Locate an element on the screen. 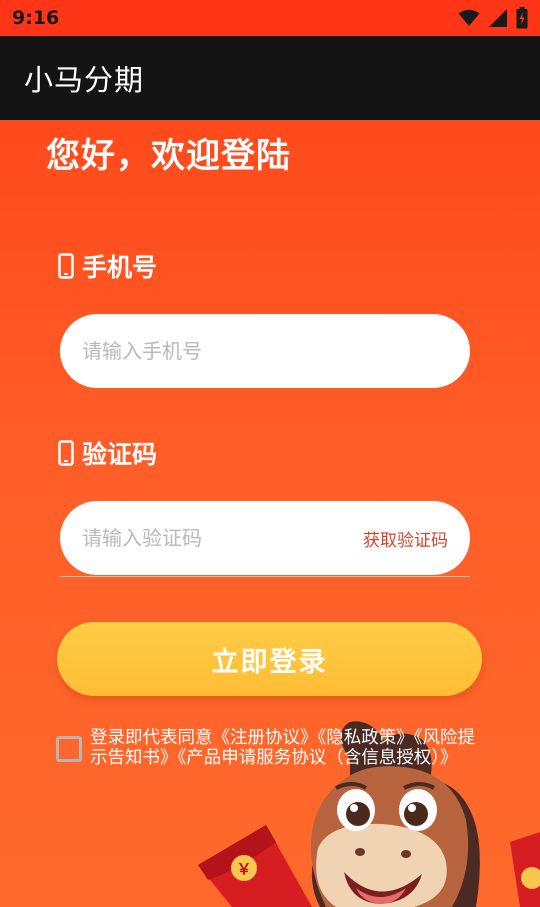  phone-label: 手机号 is located at coordinates (107, 266).